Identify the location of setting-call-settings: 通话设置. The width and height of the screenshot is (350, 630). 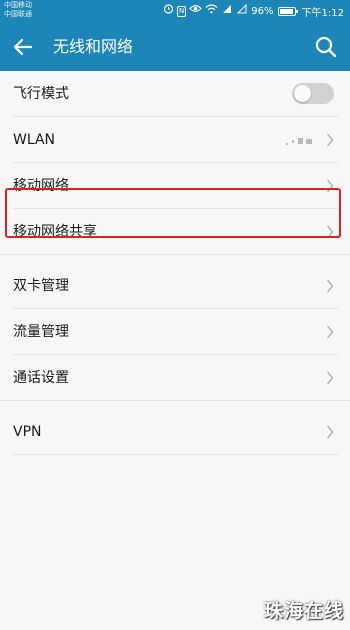
(175, 378).